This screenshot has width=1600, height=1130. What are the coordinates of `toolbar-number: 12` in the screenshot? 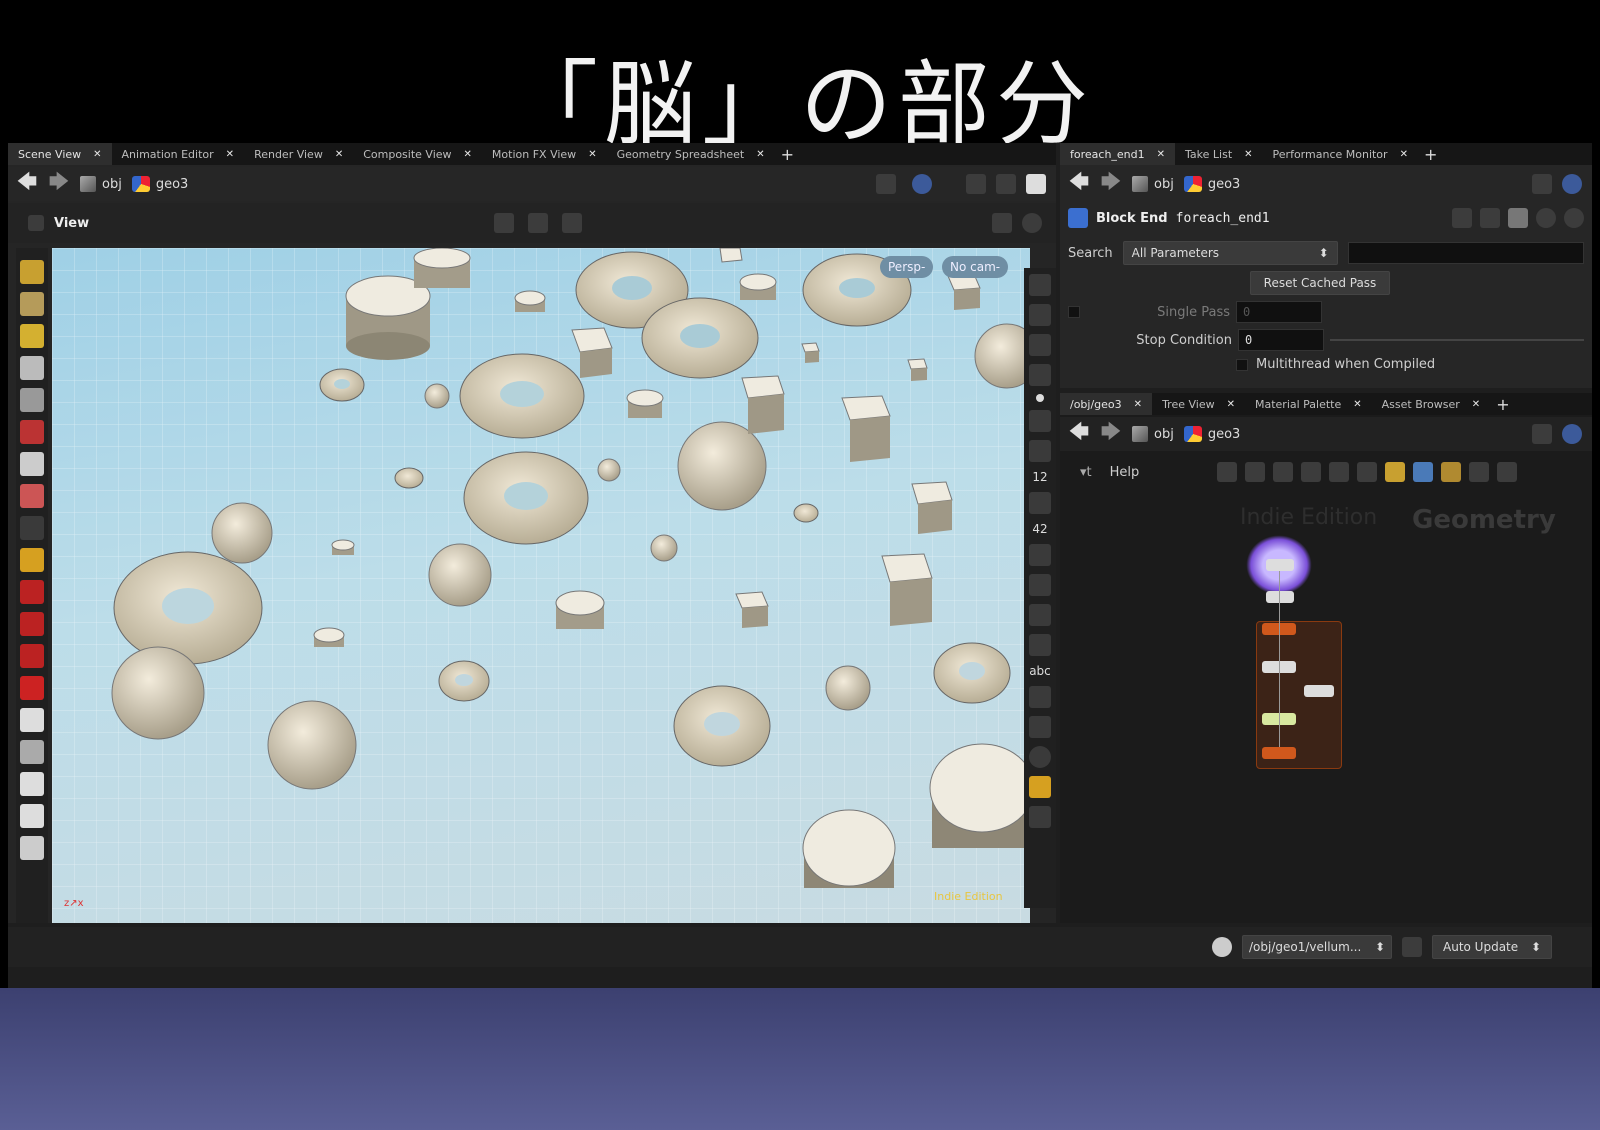 It's located at (1039, 477).